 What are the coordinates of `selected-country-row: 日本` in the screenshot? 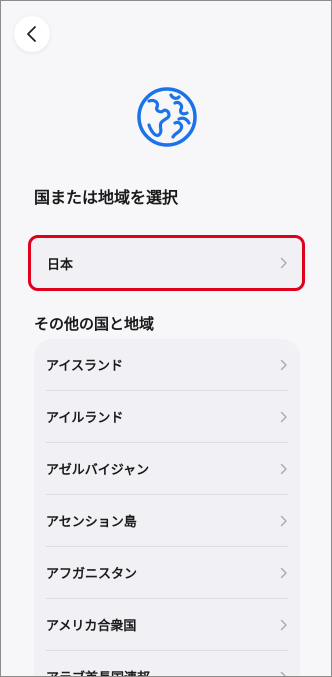 It's located at (166, 263).